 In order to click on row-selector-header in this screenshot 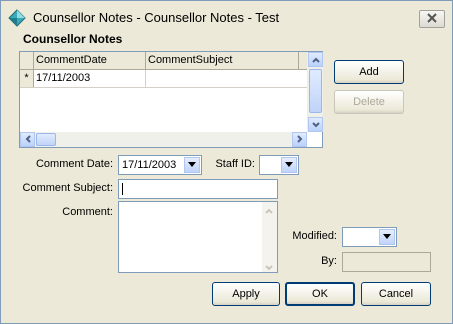, I will do `click(27, 60)`.